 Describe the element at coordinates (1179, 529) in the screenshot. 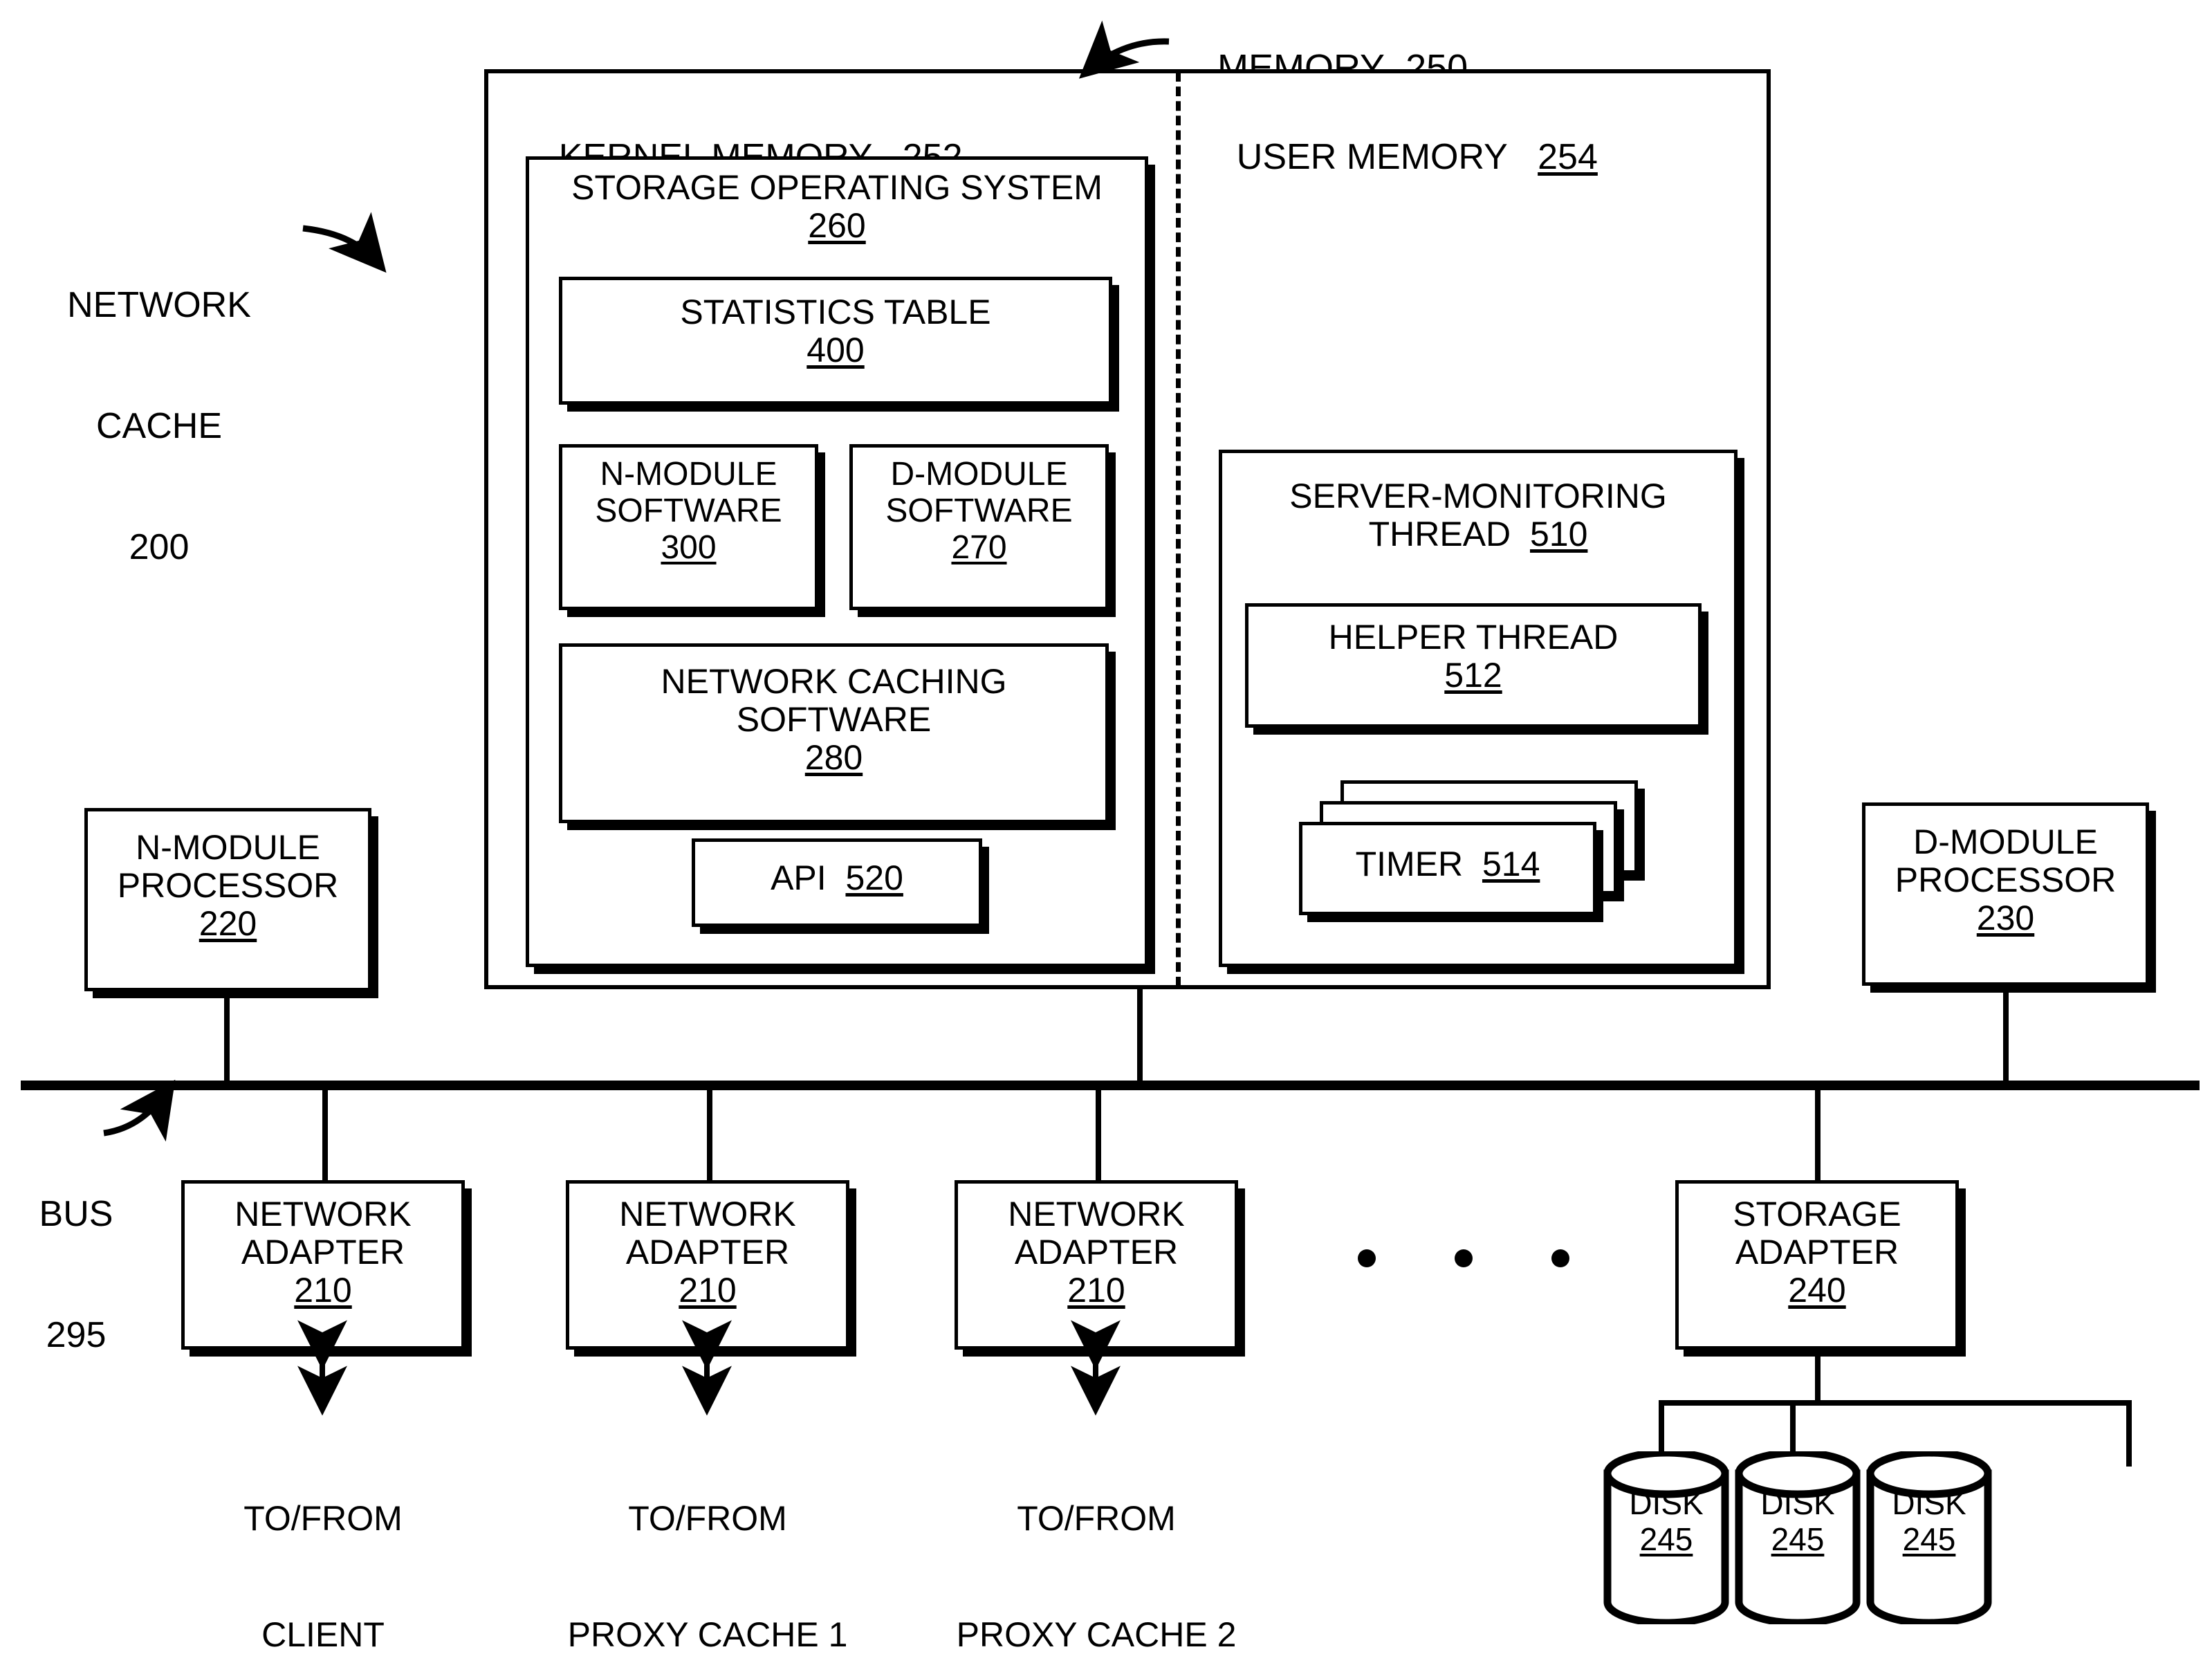

I see `kernel-user-divider` at that location.